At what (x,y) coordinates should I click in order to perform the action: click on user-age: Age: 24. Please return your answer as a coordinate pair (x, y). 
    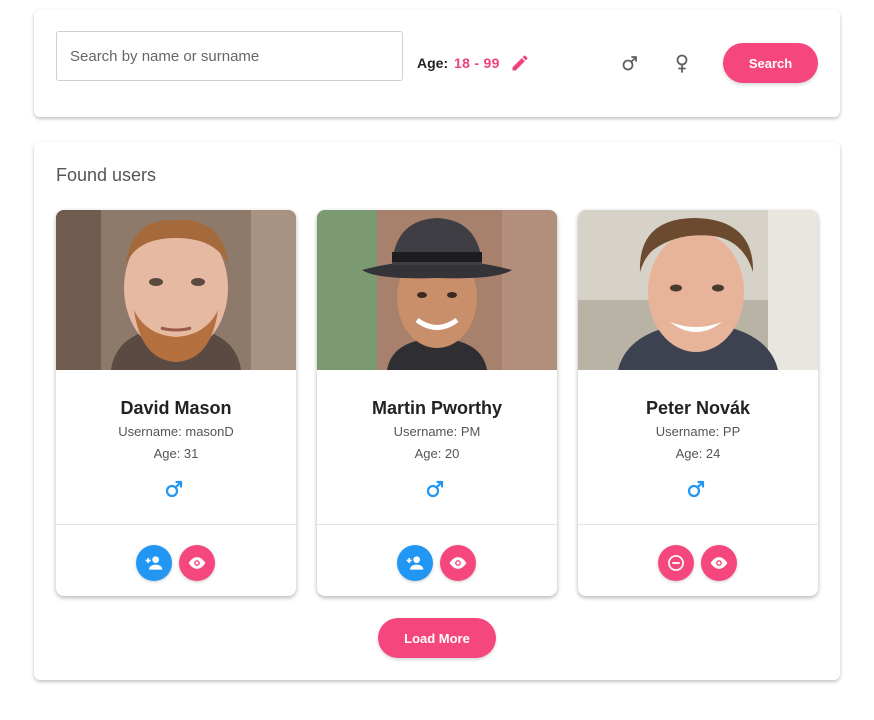
    Looking at the image, I should click on (698, 453).